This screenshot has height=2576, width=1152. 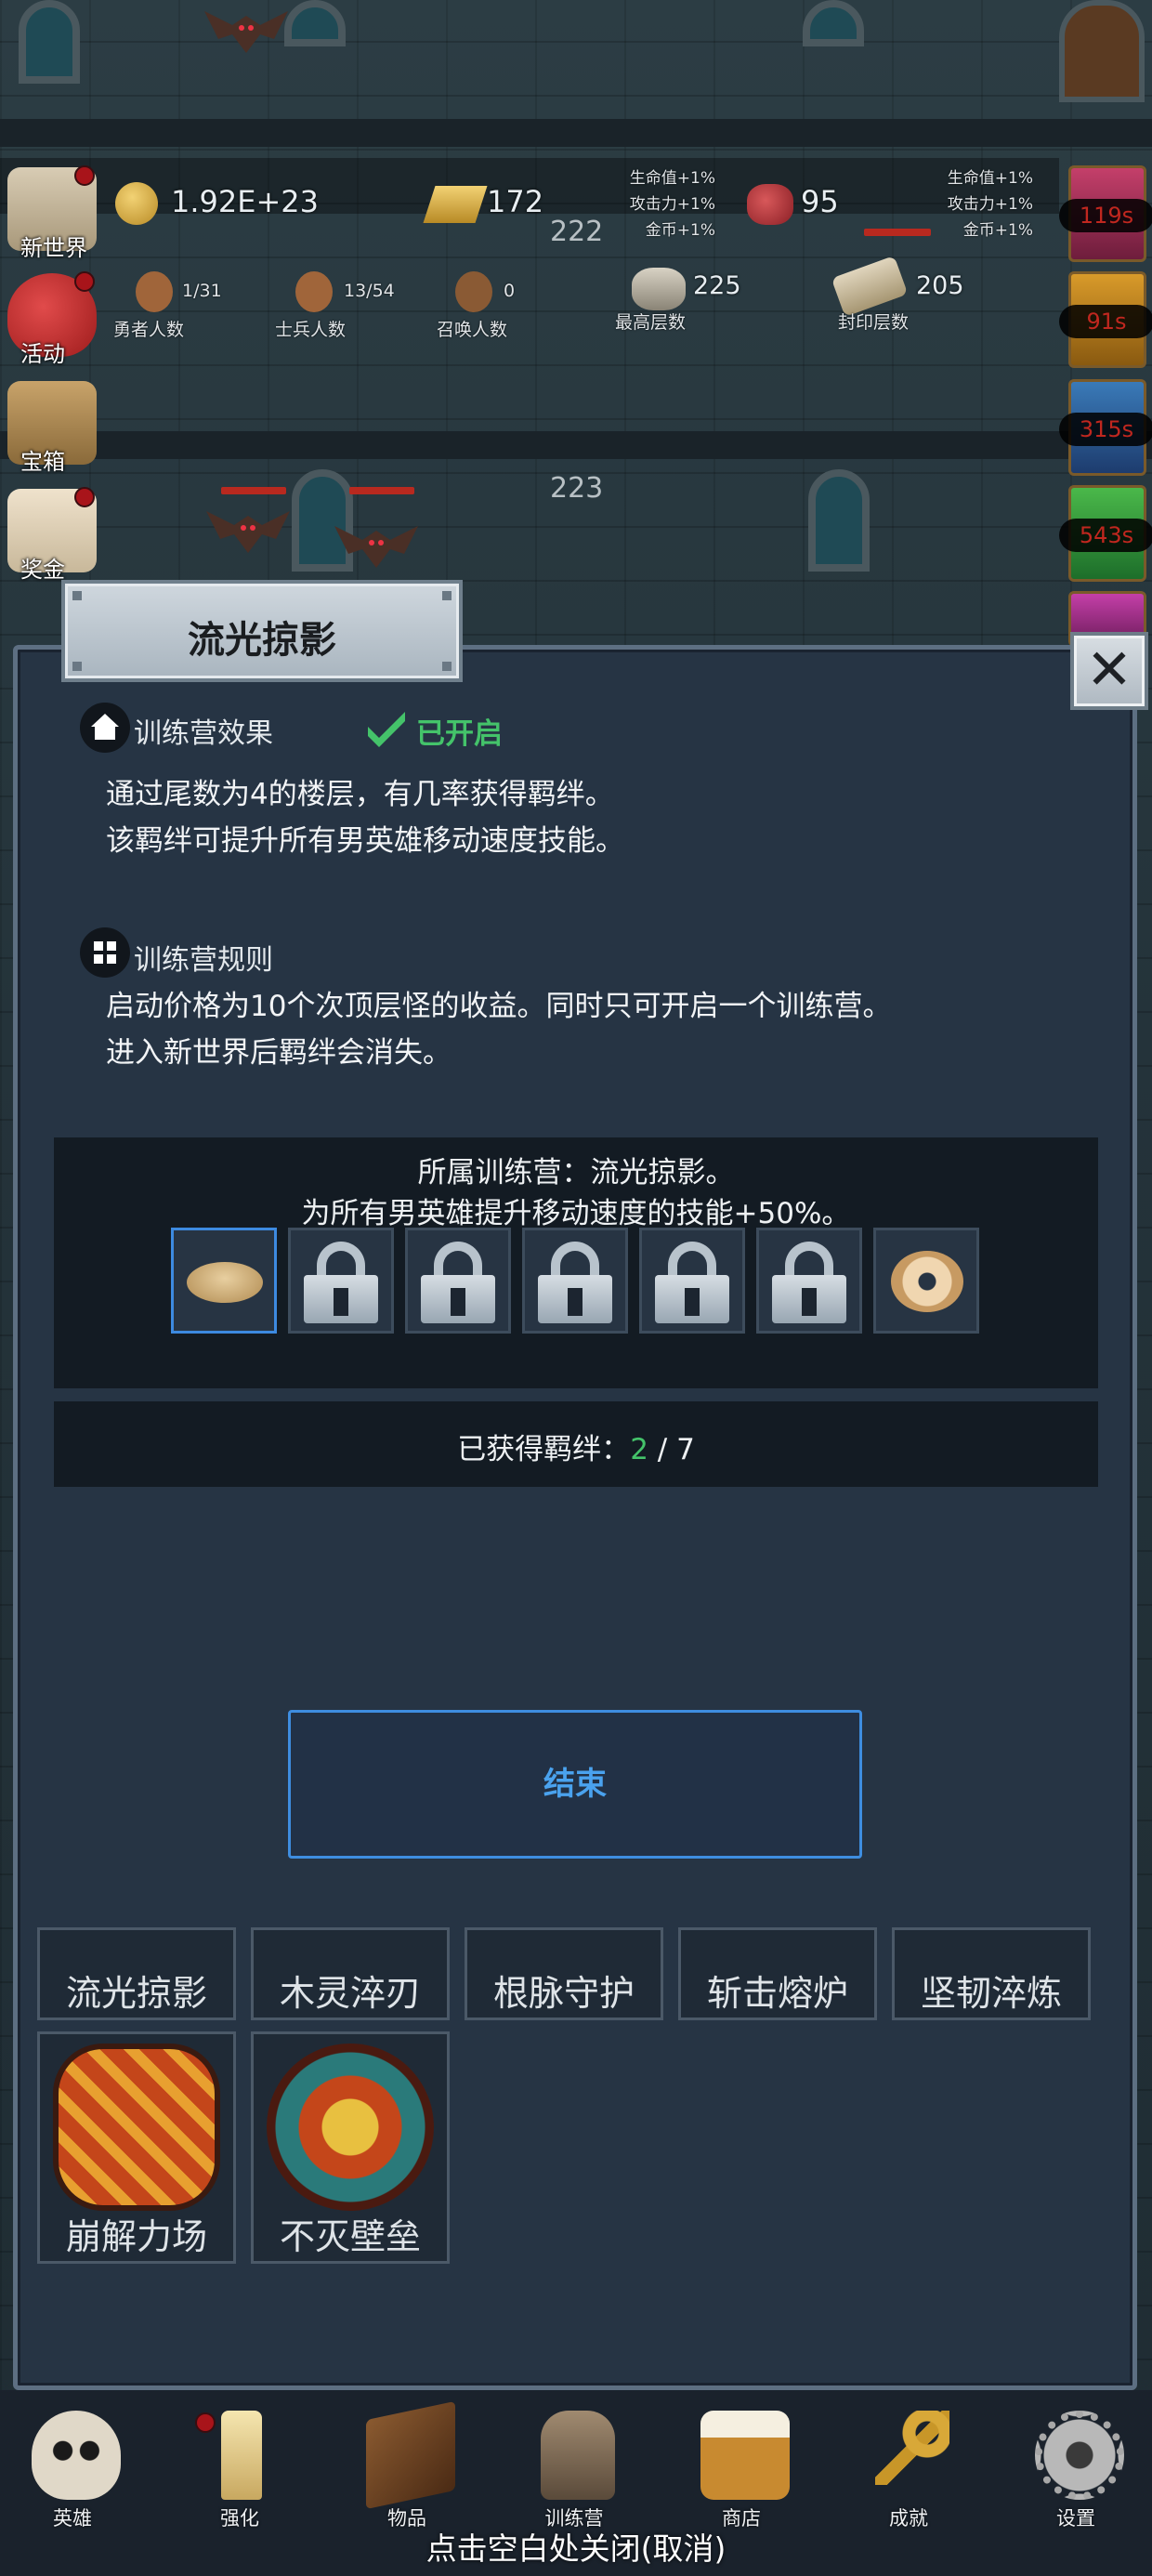 What do you see at coordinates (577, 232) in the screenshot?
I see `floor-number: 222` at bounding box center [577, 232].